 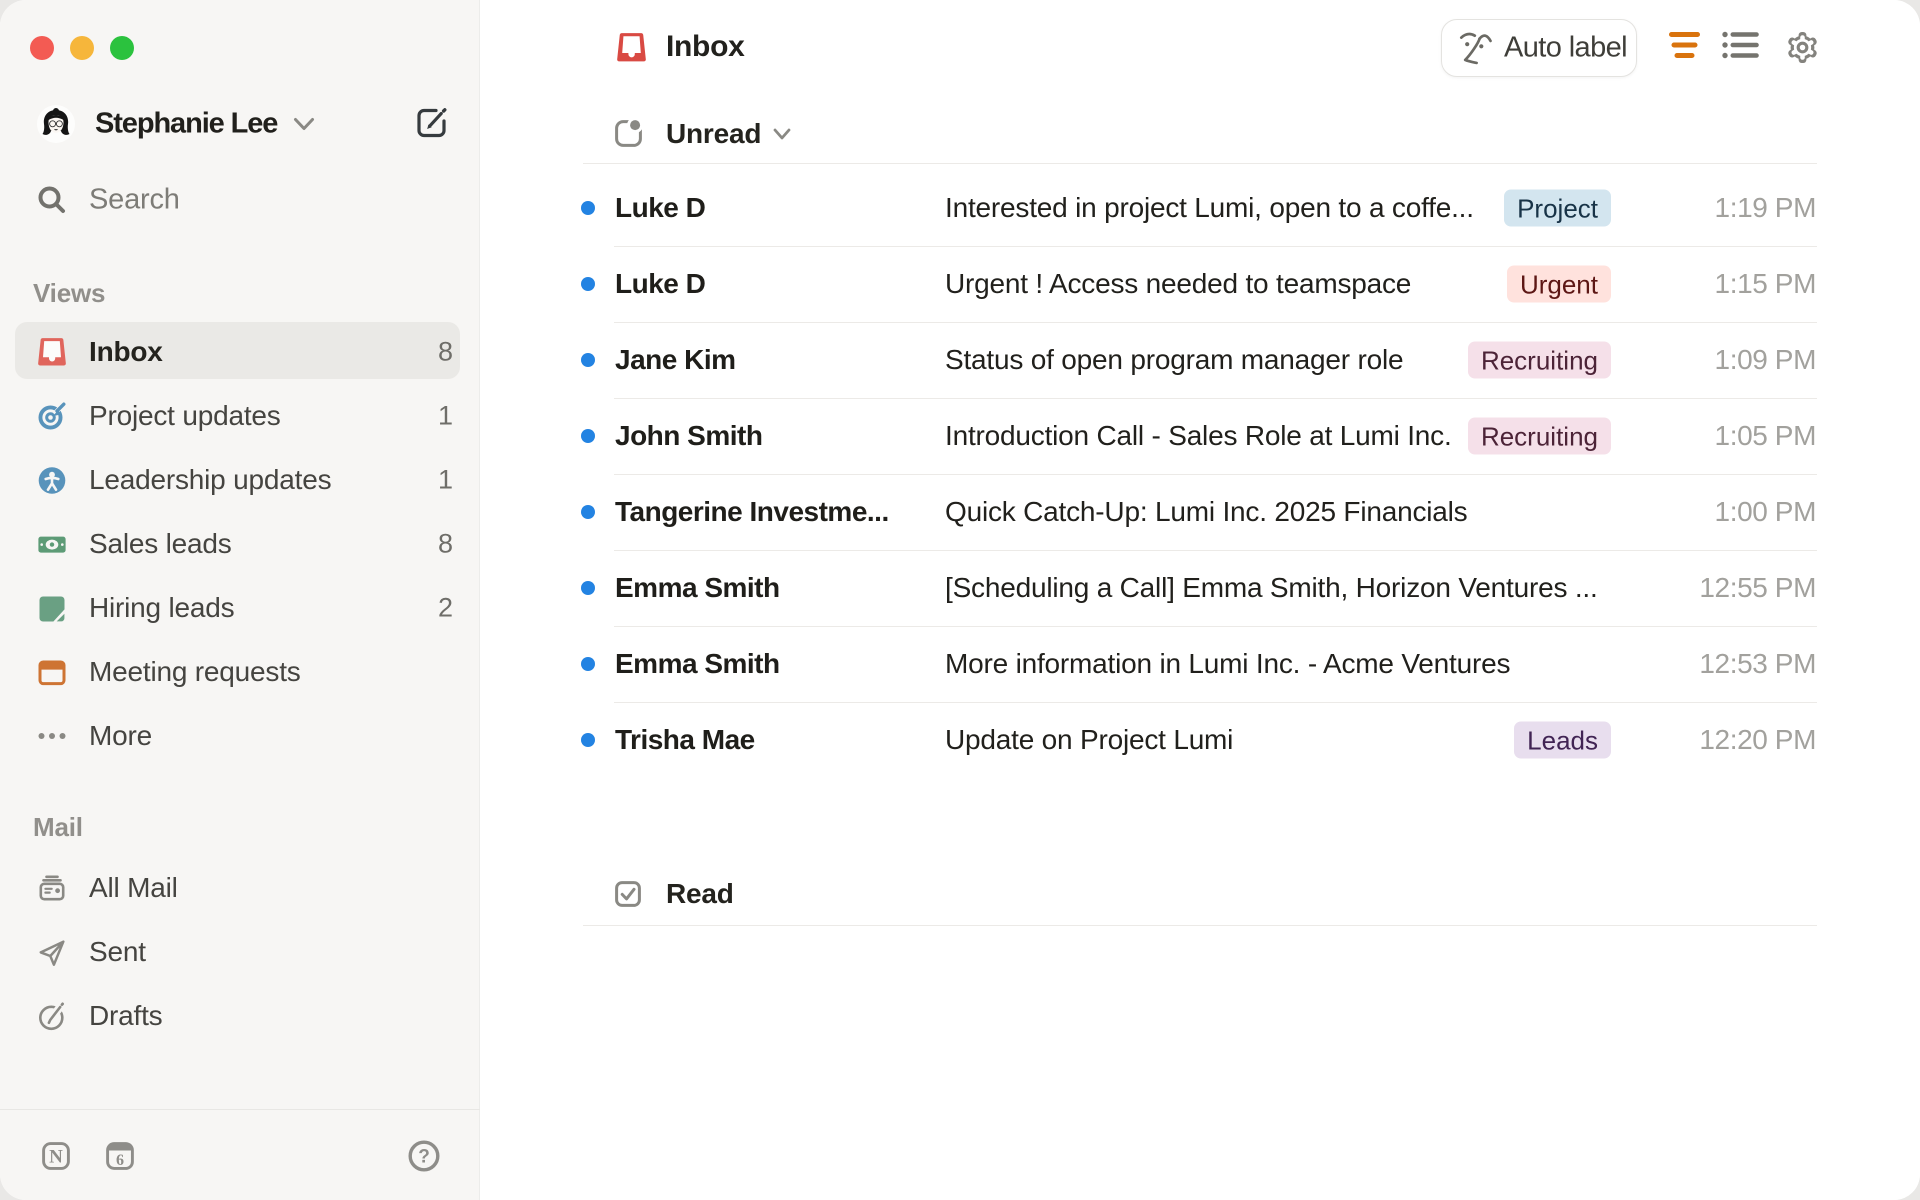 What do you see at coordinates (56, 1157) in the screenshot?
I see `svg-text: N` at bounding box center [56, 1157].